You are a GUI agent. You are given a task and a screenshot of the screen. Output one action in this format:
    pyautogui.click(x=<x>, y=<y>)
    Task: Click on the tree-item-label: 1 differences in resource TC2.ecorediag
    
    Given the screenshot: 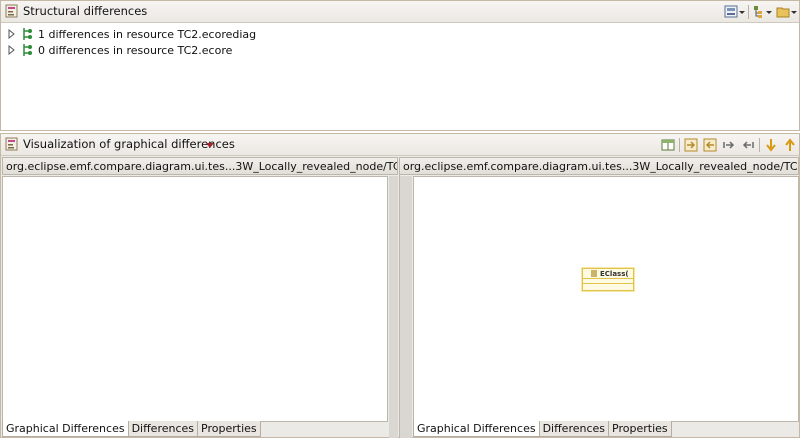 What is the action you would take?
    pyautogui.click(x=147, y=34)
    